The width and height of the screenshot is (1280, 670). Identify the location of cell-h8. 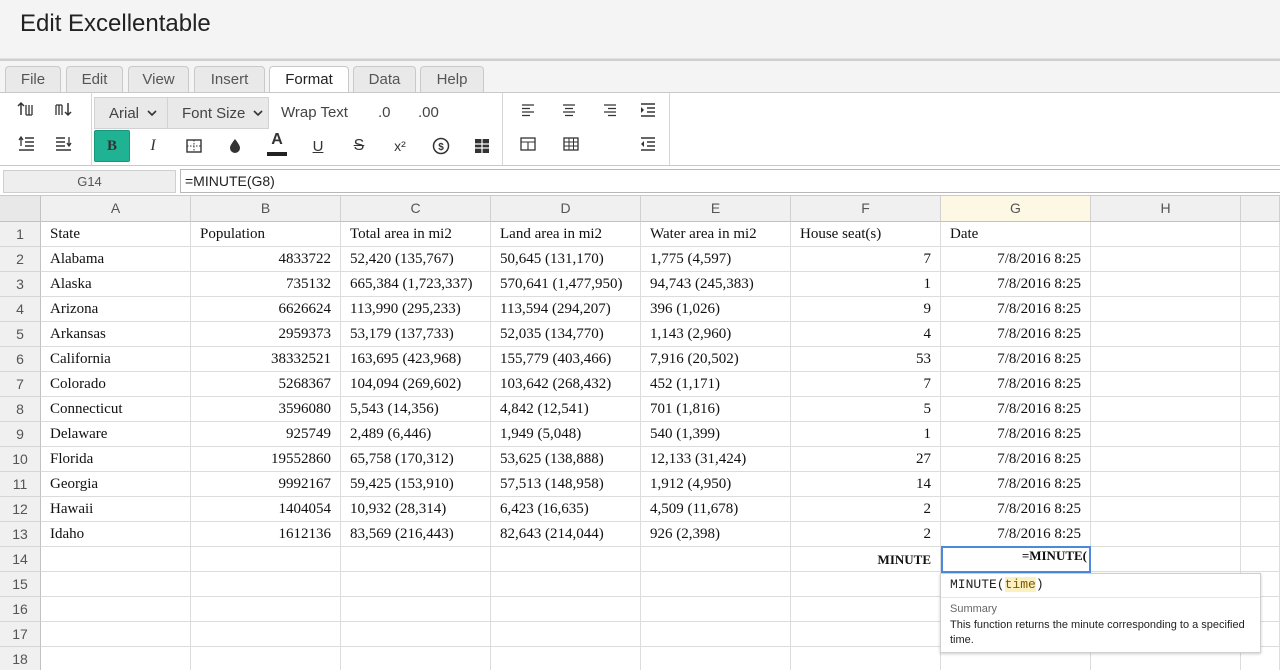
(1166, 409).